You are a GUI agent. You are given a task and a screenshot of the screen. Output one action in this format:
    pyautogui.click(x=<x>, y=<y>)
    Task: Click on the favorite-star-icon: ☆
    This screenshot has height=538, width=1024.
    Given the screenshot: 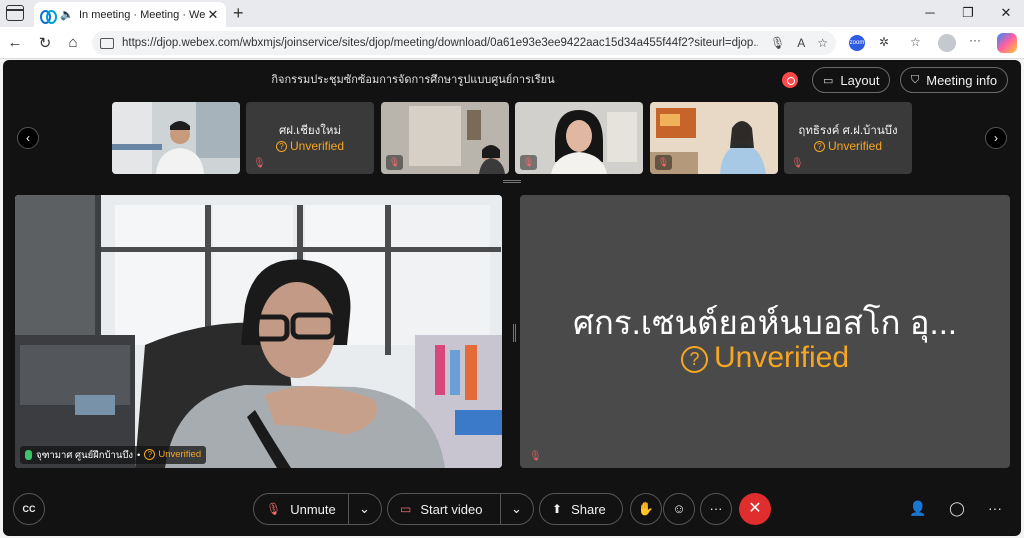 What is the action you would take?
    pyautogui.click(x=822, y=43)
    